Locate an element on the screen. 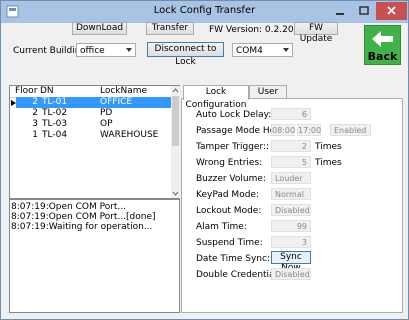 This screenshot has width=409, height=320. table-row: 3 TL-03 OP is located at coordinates (90, 124).